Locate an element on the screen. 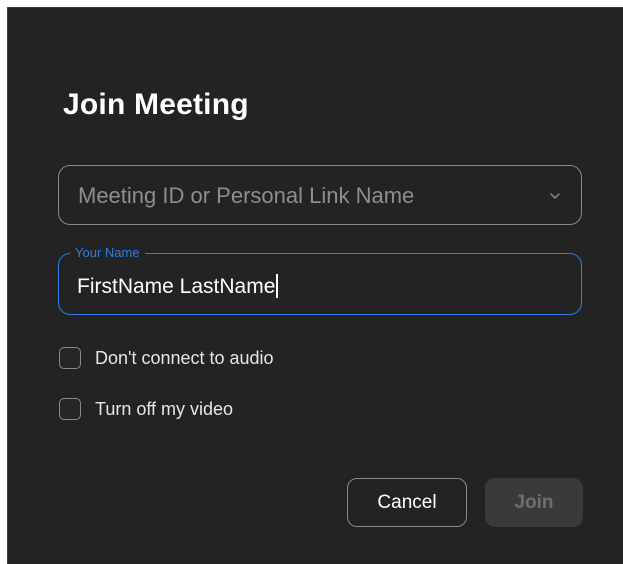  dont-connect-audio-option: Don't connect to audio is located at coordinates (166, 358).